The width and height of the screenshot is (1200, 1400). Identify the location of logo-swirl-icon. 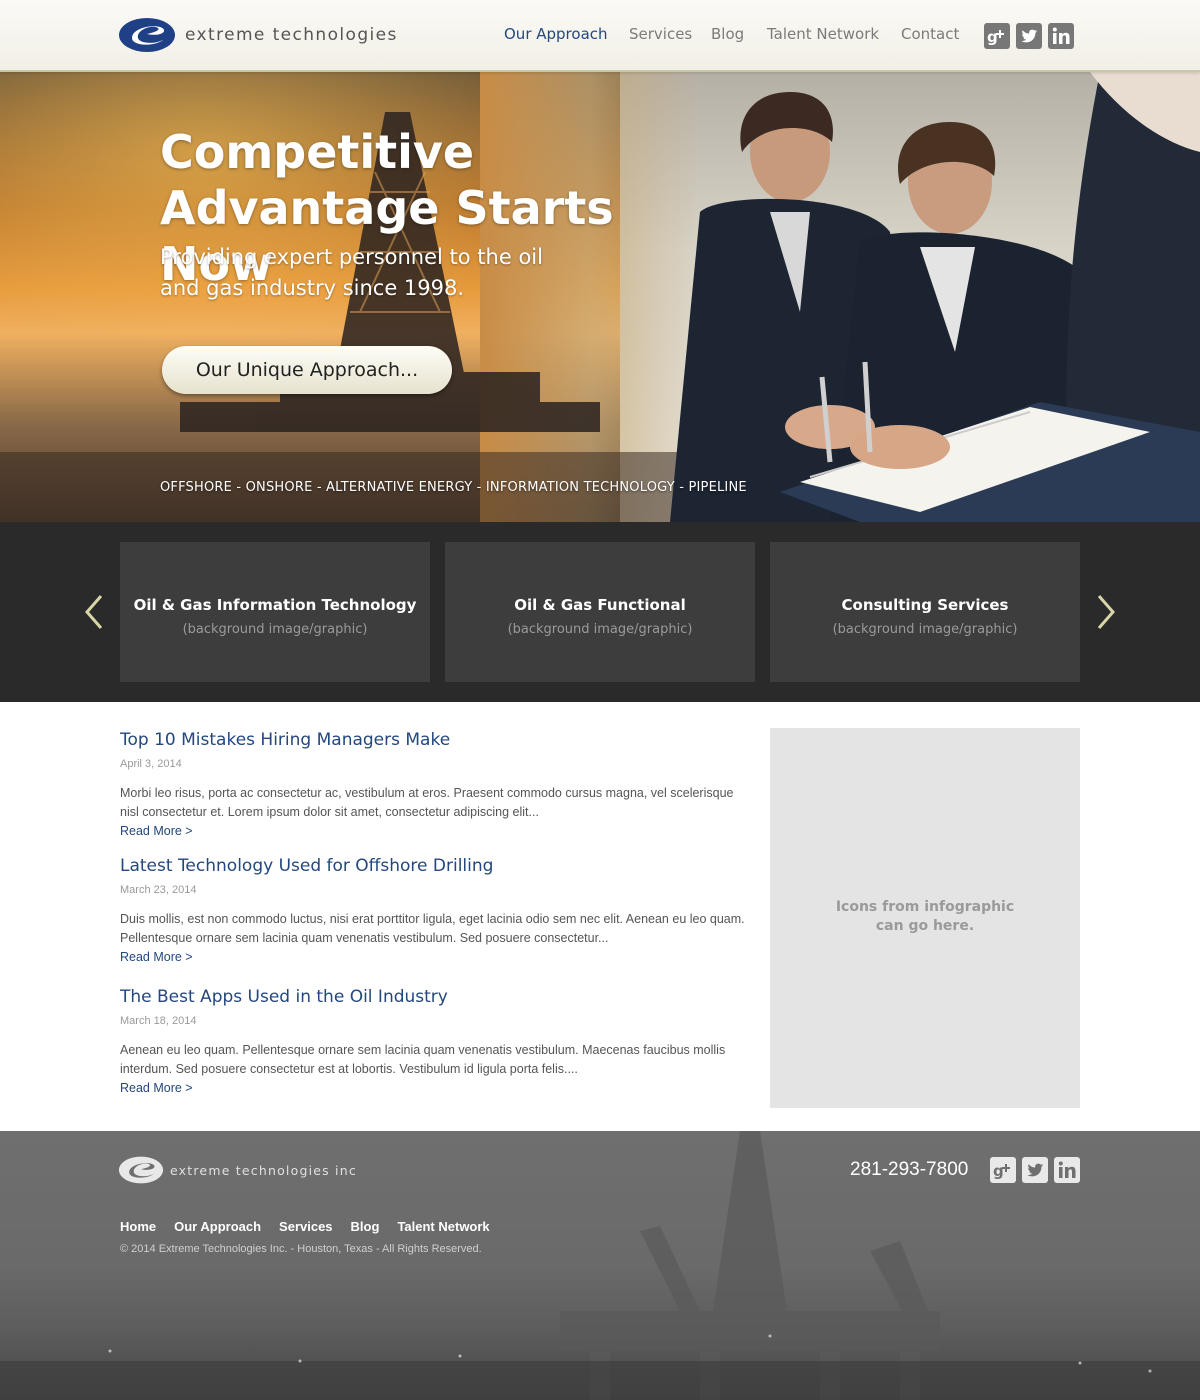
(141, 1170).